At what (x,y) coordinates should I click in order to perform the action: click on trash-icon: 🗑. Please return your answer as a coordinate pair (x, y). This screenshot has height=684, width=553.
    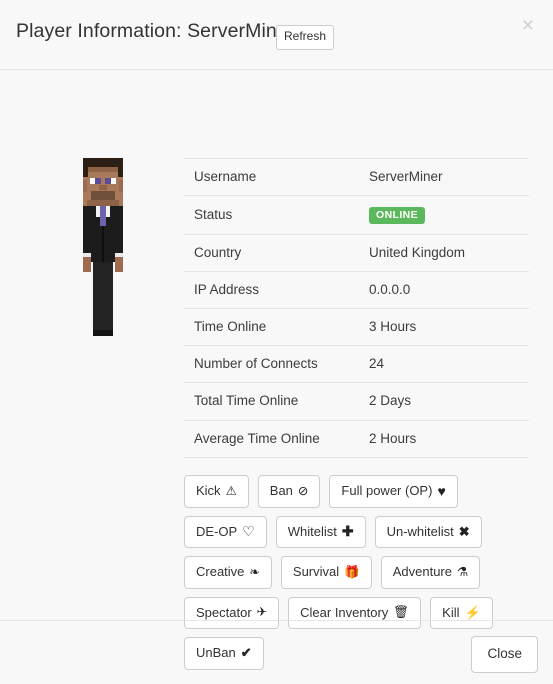
    Looking at the image, I should click on (401, 612).